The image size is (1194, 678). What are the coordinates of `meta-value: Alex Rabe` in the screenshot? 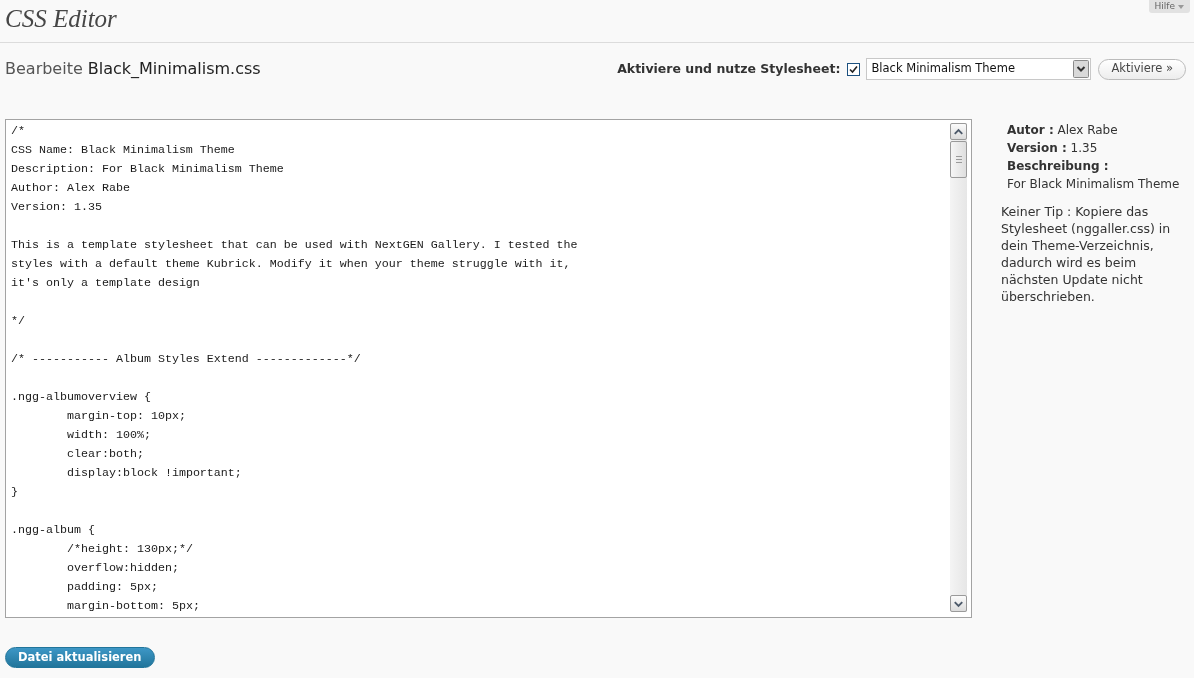 It's located at (1087, 130).